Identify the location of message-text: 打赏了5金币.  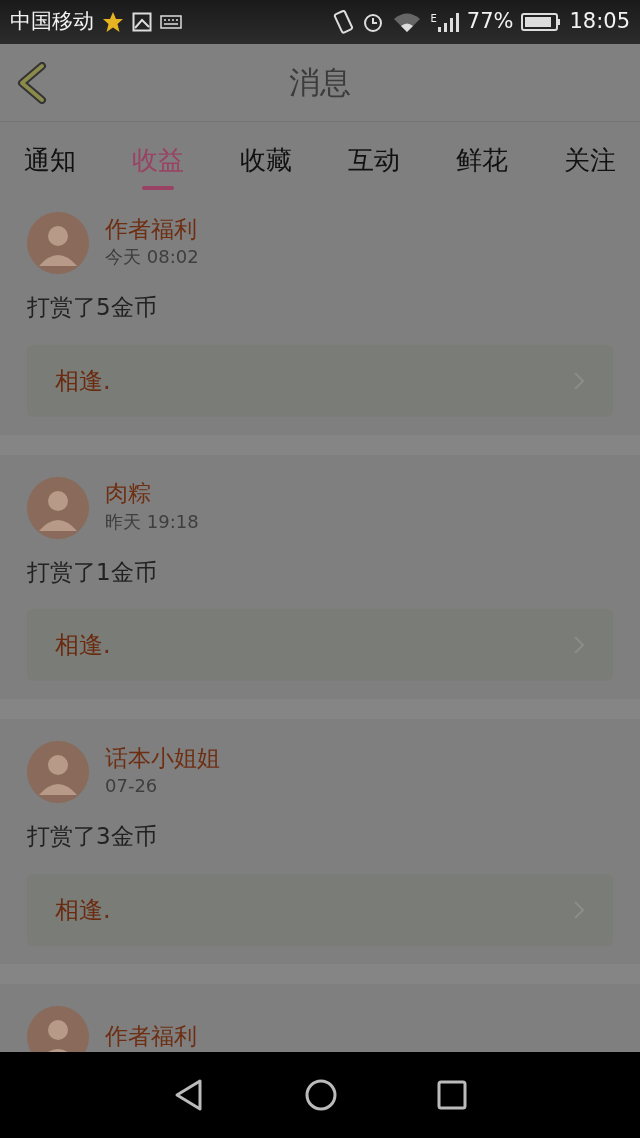
(92, 307).